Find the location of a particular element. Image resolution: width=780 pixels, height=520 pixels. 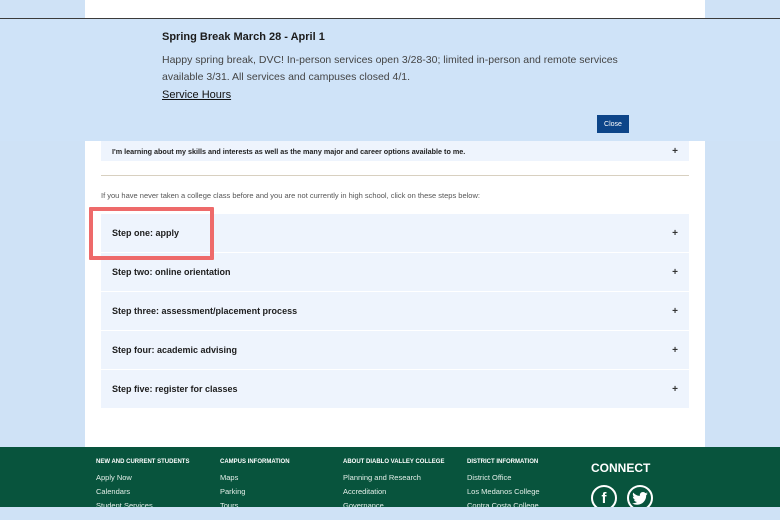

accordion-step-four: Step four: academic advising + is located at coordinates (395, 350).